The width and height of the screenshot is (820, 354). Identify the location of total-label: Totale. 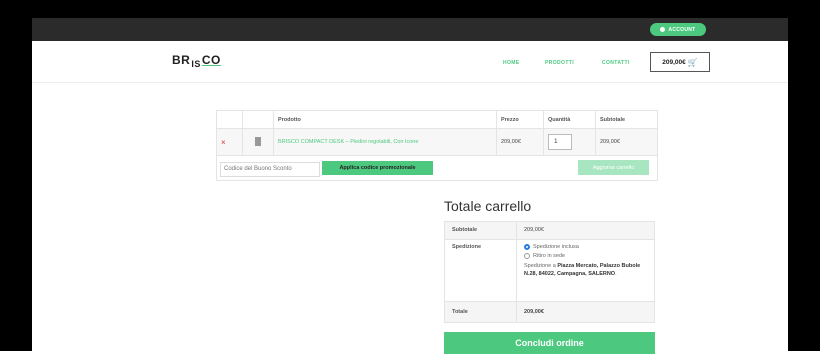
(480, 312).